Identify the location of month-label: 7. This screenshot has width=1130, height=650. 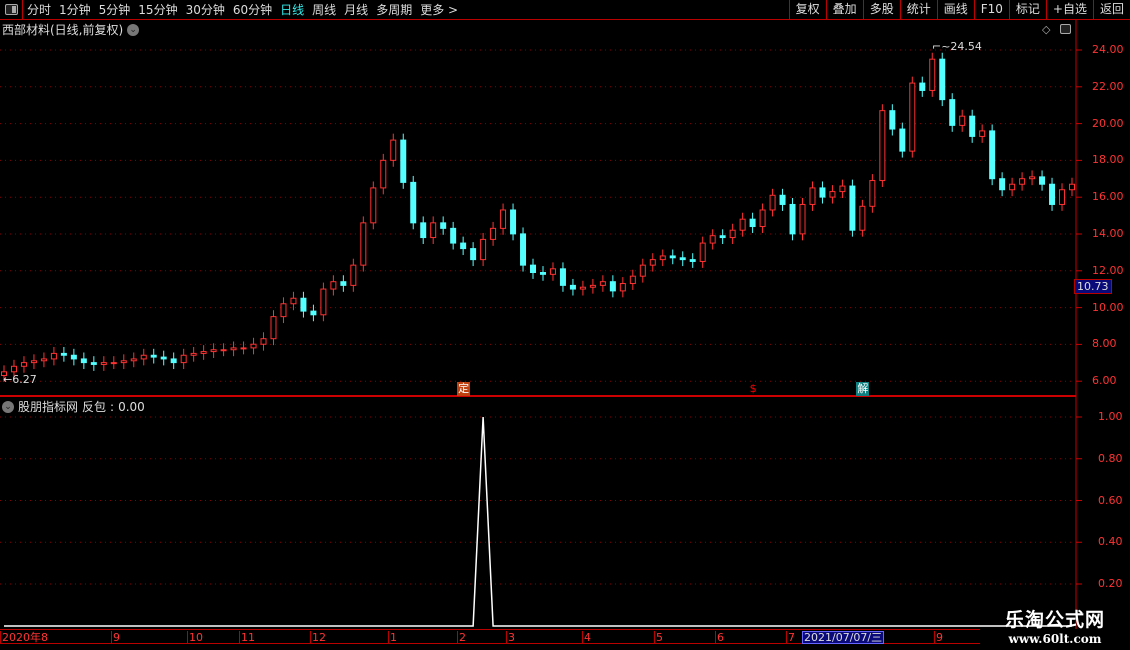
(790, 637).